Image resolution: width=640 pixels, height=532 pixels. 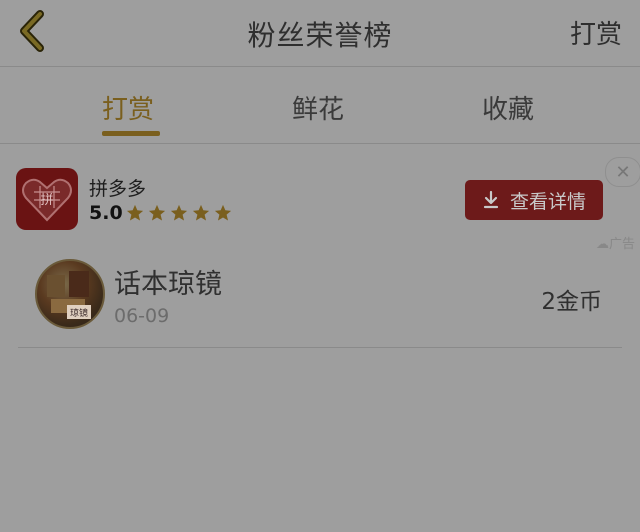 I want to click on ad-app-name: 拼多多, so click(x=118, y=189).